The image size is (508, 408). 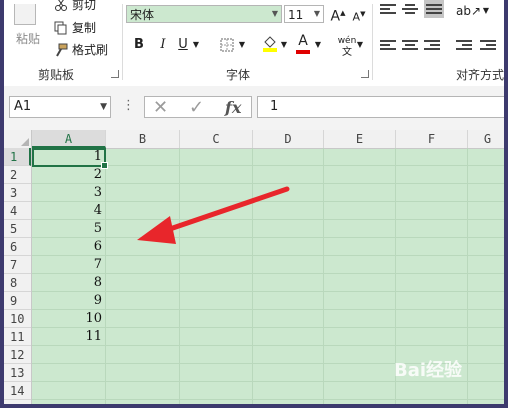 What do you see at coordinates (84, 28) in the screenshot?
I see `copy-label: 复制` at bounding box center [84, 28].